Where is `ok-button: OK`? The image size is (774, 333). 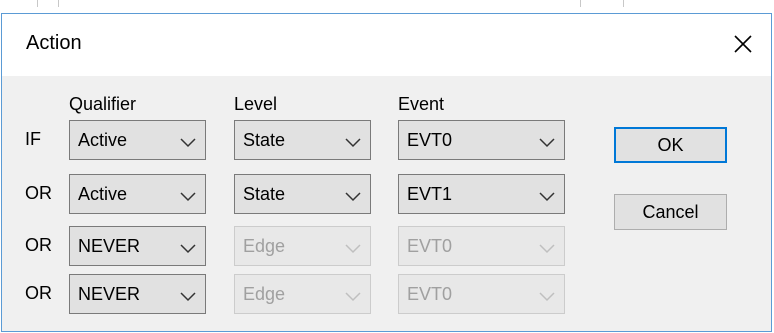 ok-button: OK is located at coordinates (670, 145).